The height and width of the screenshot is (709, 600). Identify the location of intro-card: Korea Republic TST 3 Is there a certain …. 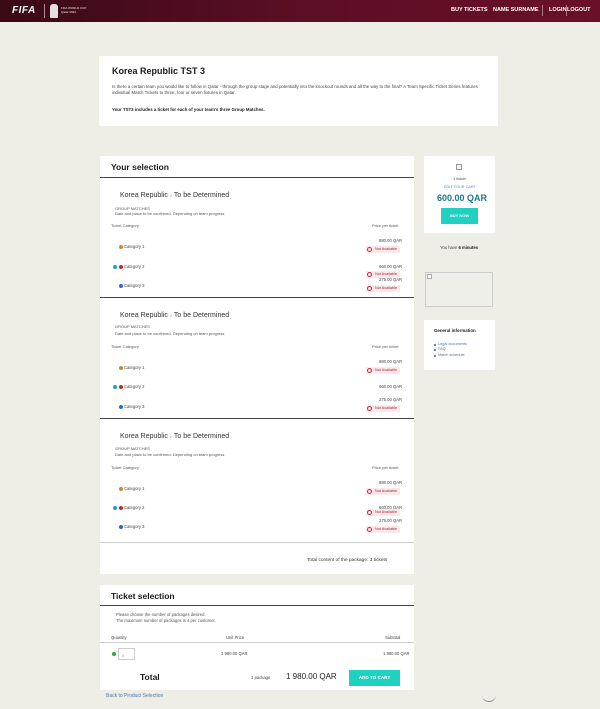
(298, 91).